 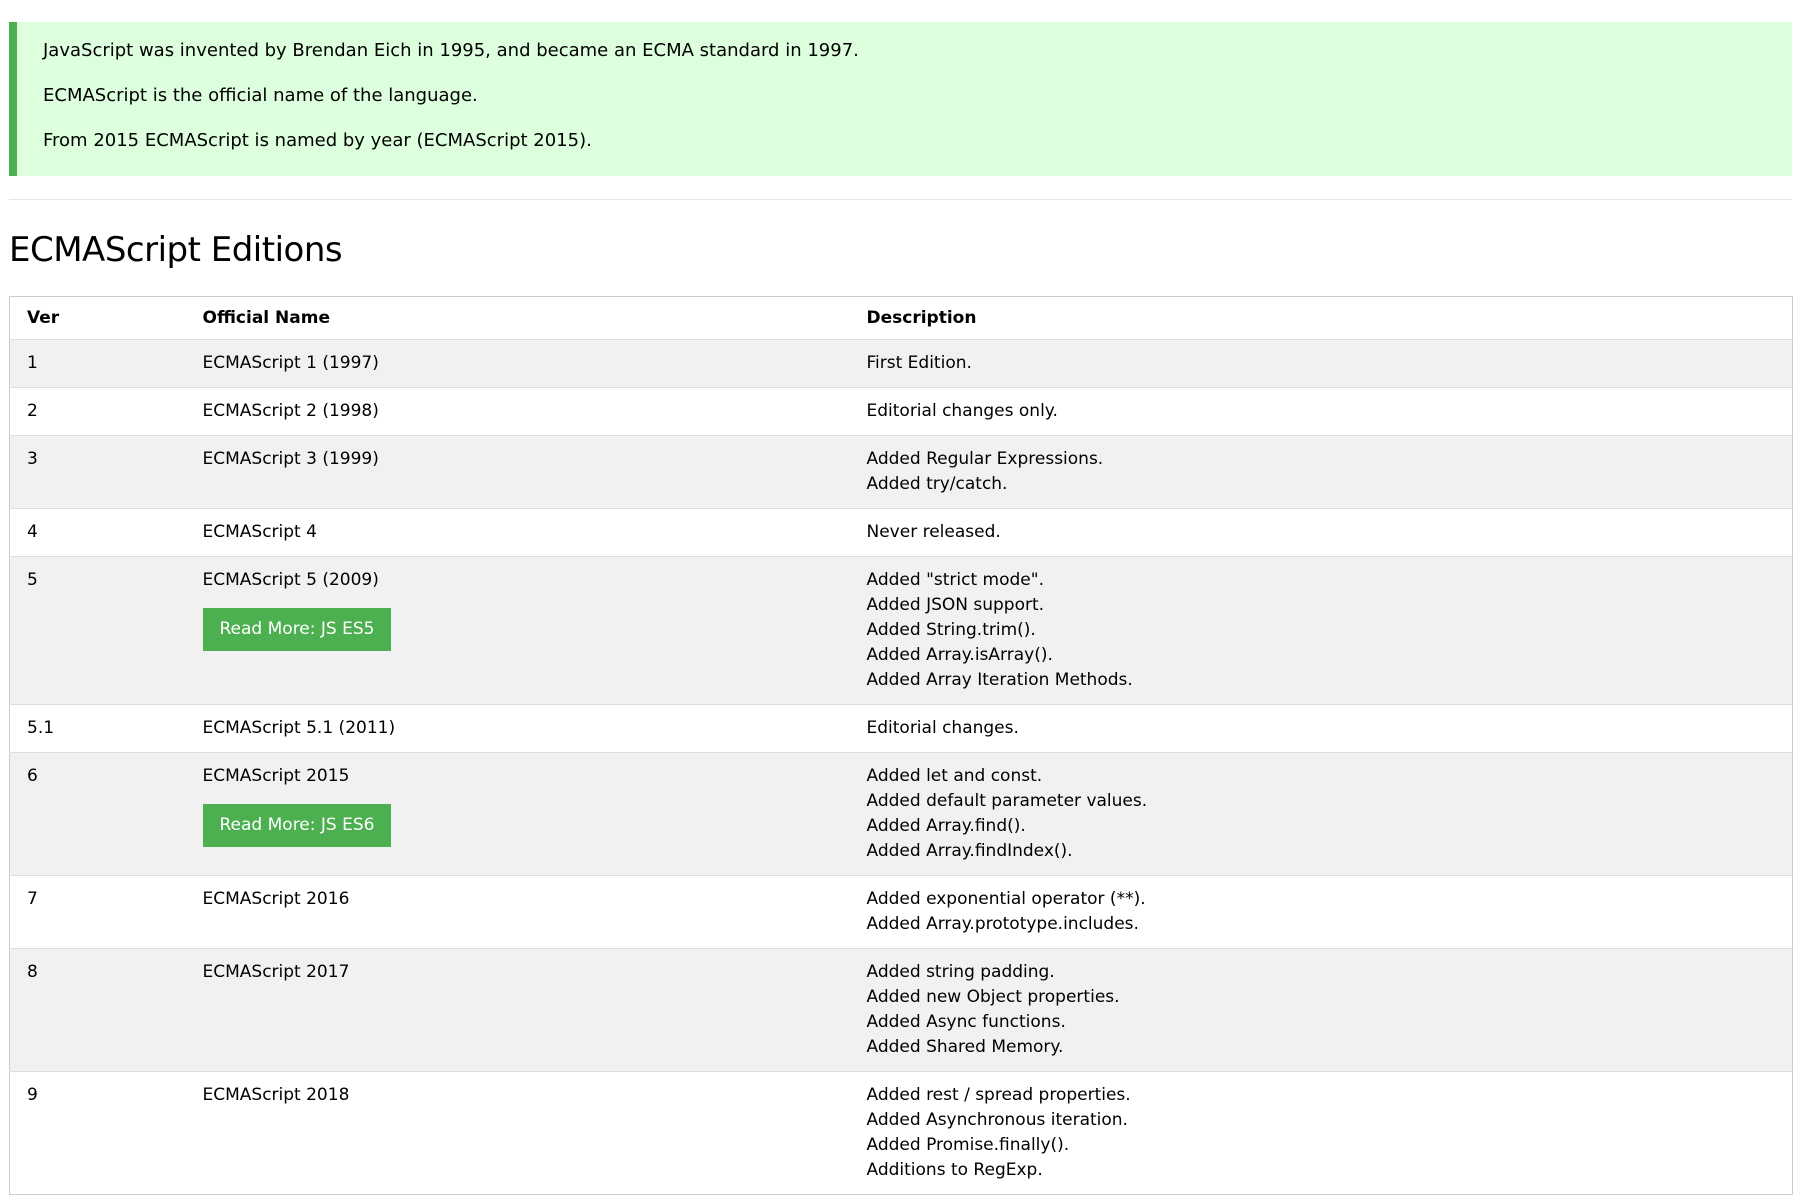 I want to click on cell-official-name: ECMAScript 2018, so click(x=517, y=1133).